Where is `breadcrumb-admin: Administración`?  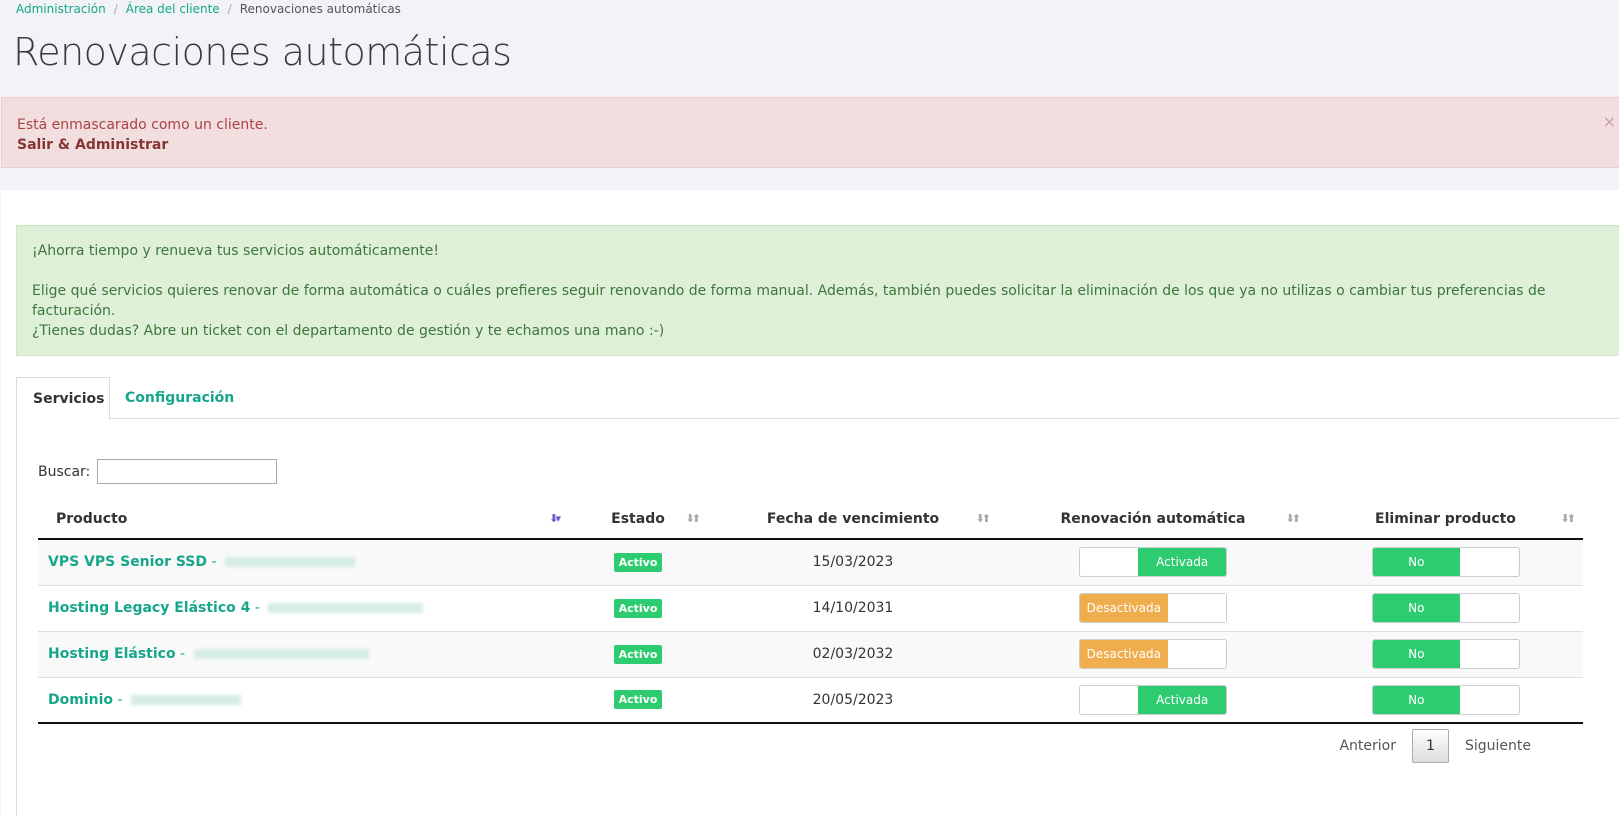
breadcrumb-admin: Administración is located at coordinates (61, 9).